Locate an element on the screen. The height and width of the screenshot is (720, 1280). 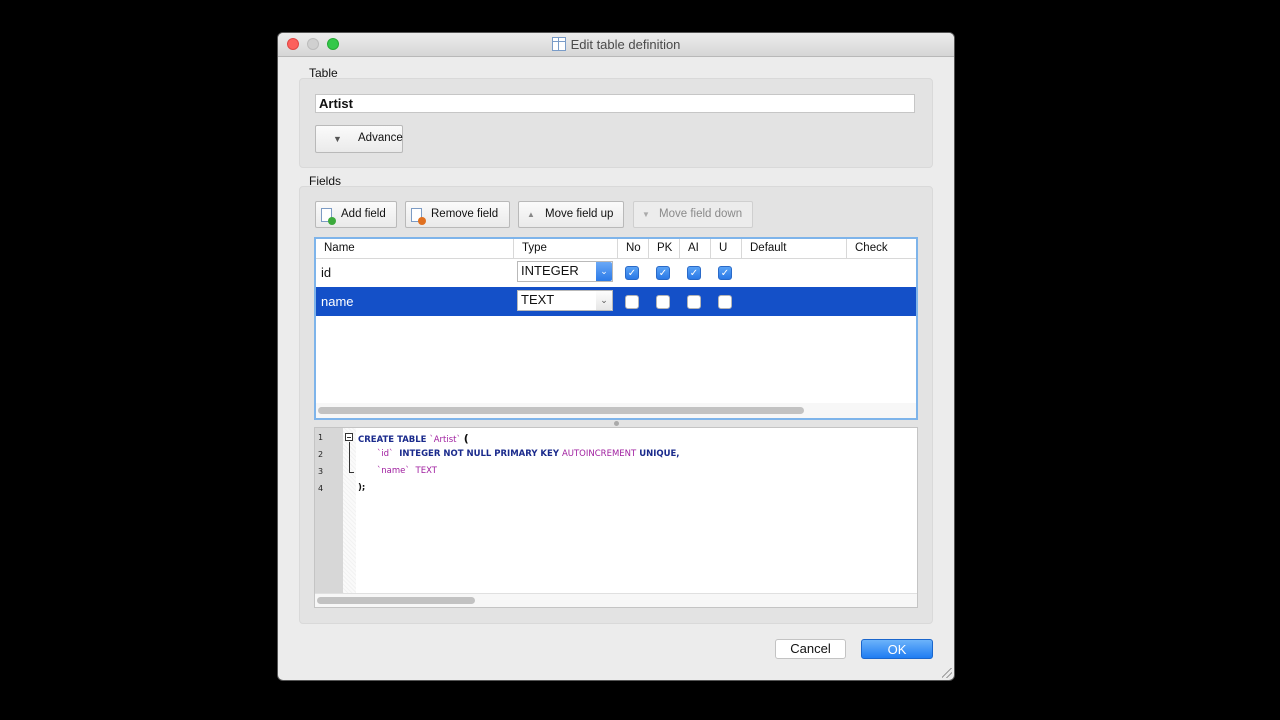
table-name-input: Artist is located at coordinates (615, 103).